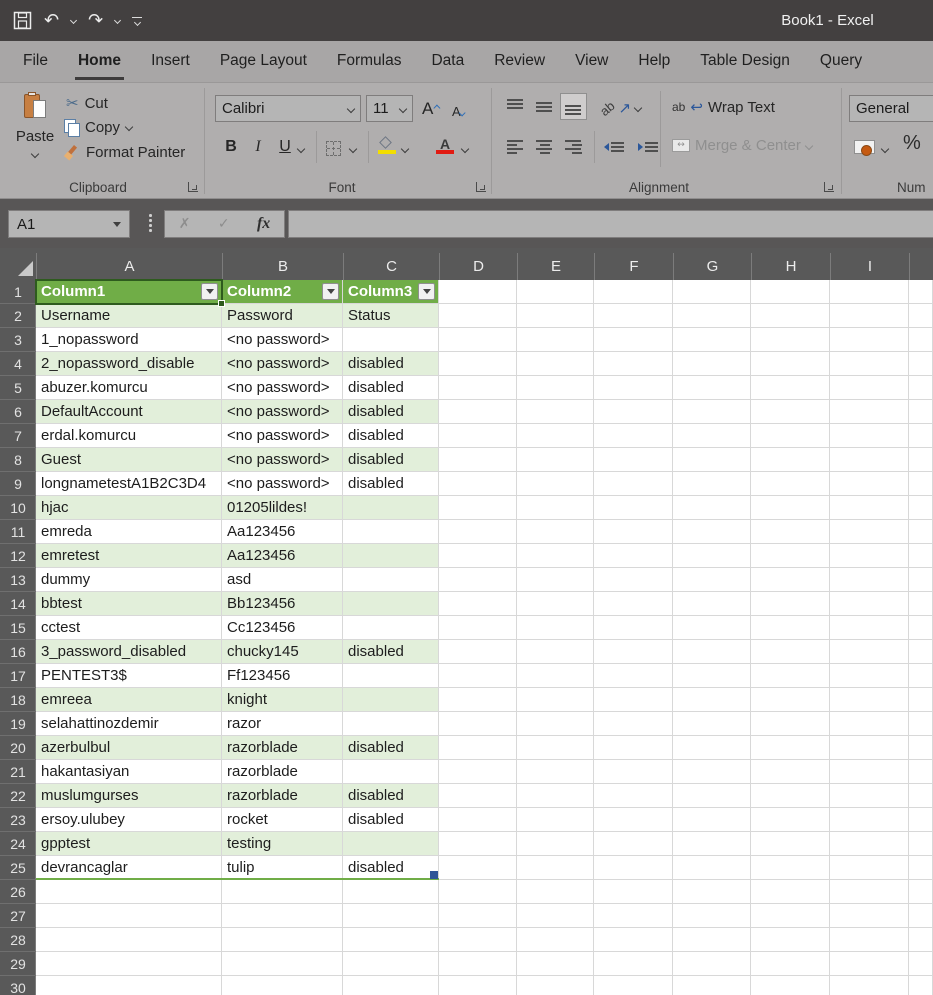 The image size is (933, 995). Describe the element at coordinates (369, 61) in the screenshot. I see `tab-formulas: Formulas` at that location.